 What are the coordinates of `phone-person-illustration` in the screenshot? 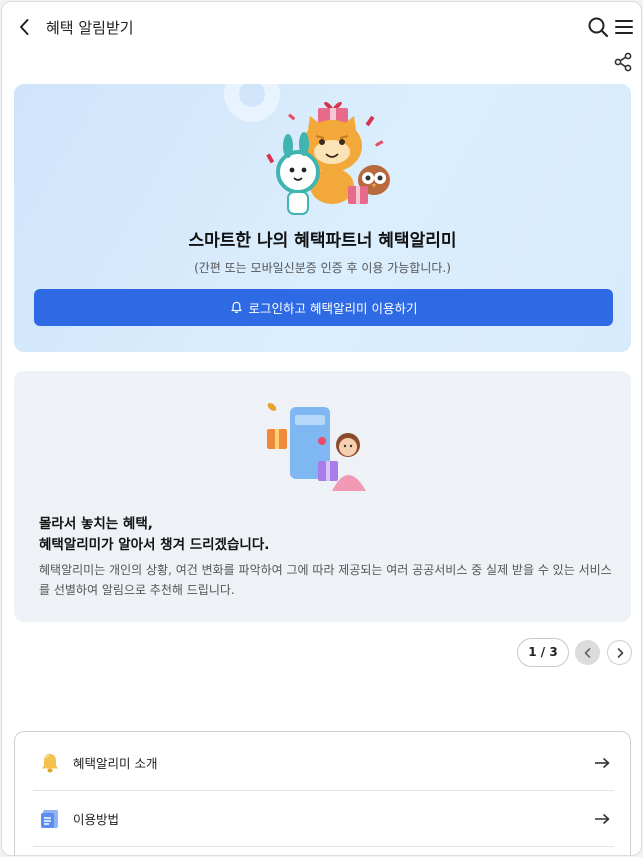 It's located at (316, 447).